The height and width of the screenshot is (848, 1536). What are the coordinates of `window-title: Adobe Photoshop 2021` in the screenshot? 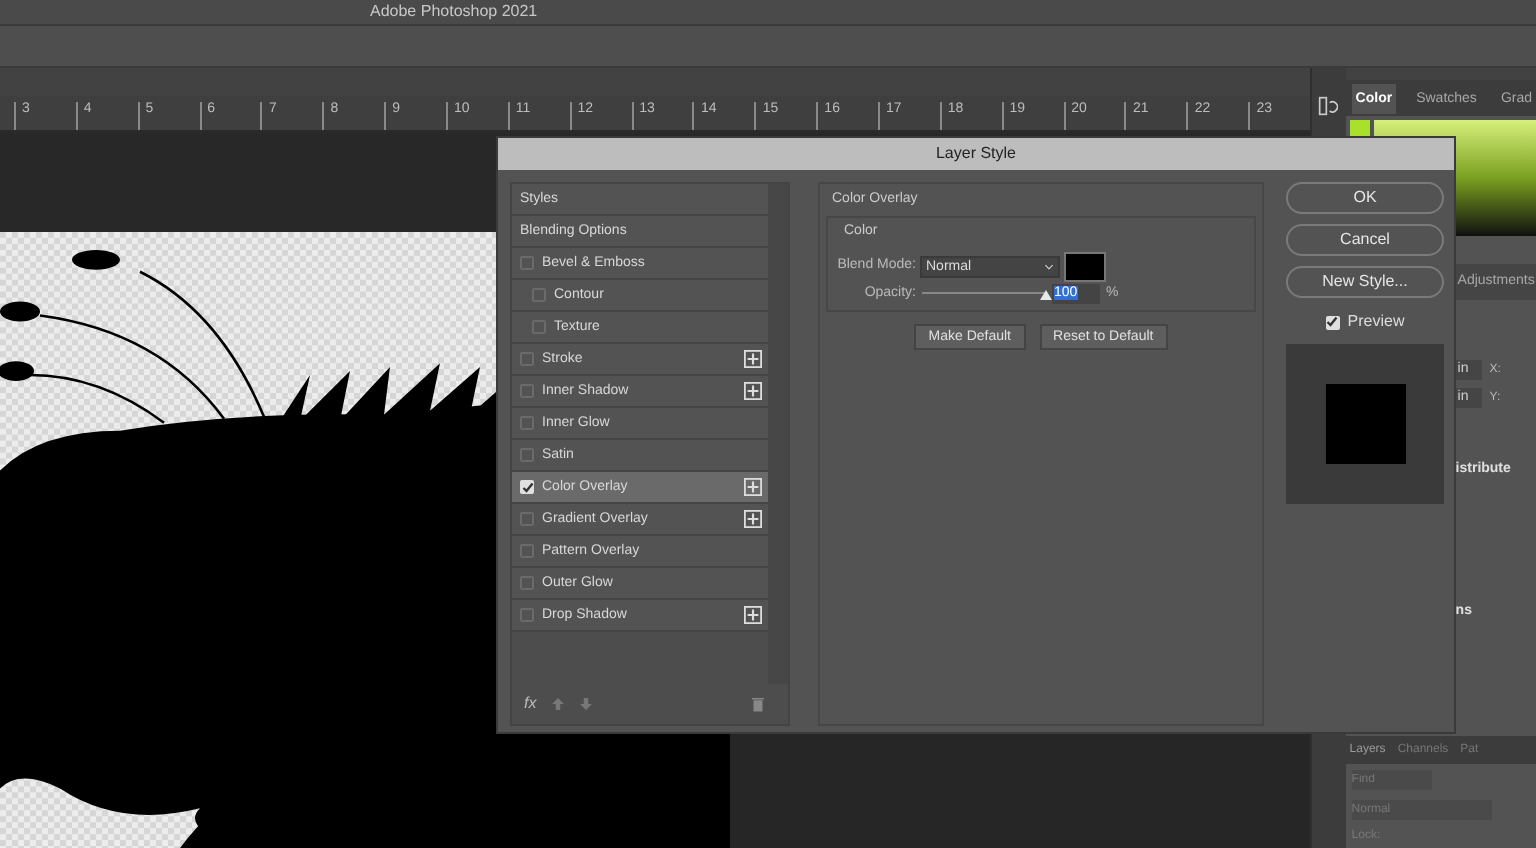 It's located at (454, 12).